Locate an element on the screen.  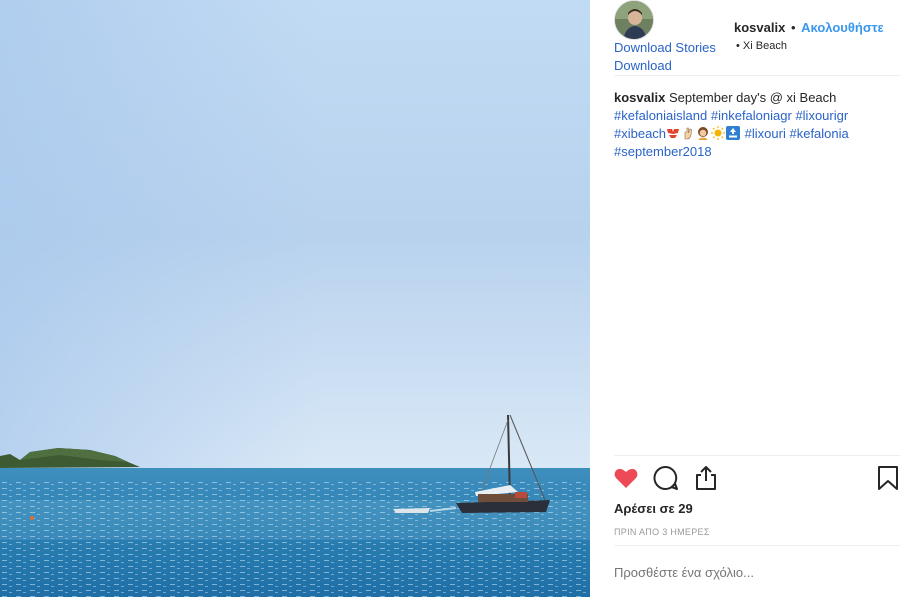
save-button is located at coordinates (889, 479).